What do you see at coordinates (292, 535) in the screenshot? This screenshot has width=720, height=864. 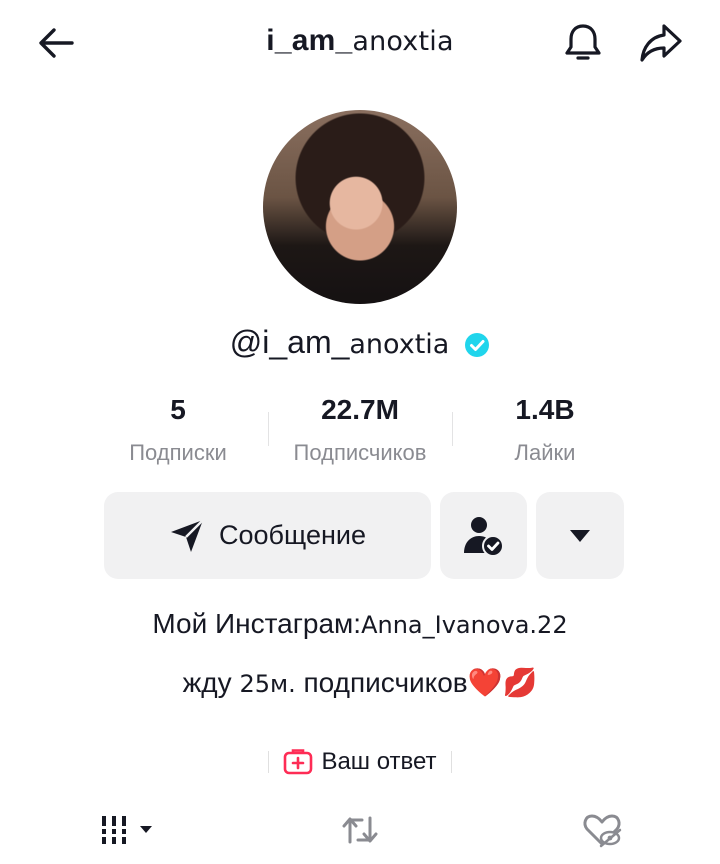 I see `message-button-label: Сообщение` at bounding box center [292, 535].